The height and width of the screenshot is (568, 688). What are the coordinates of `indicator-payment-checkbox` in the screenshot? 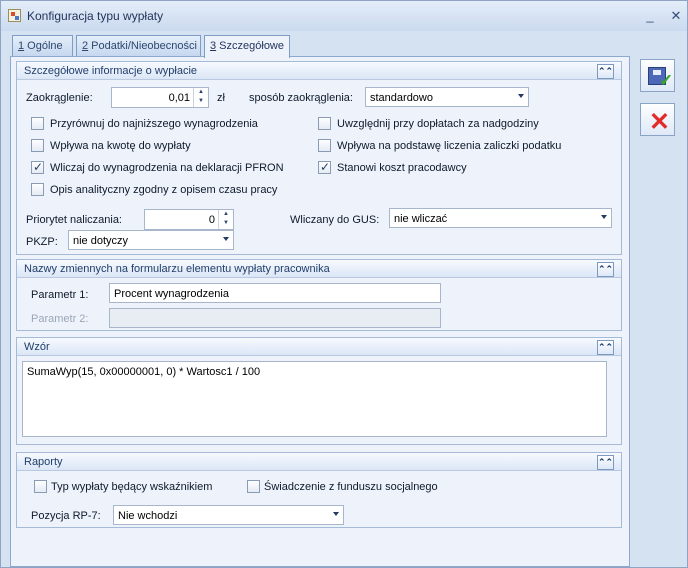 It's located at (40, 486).